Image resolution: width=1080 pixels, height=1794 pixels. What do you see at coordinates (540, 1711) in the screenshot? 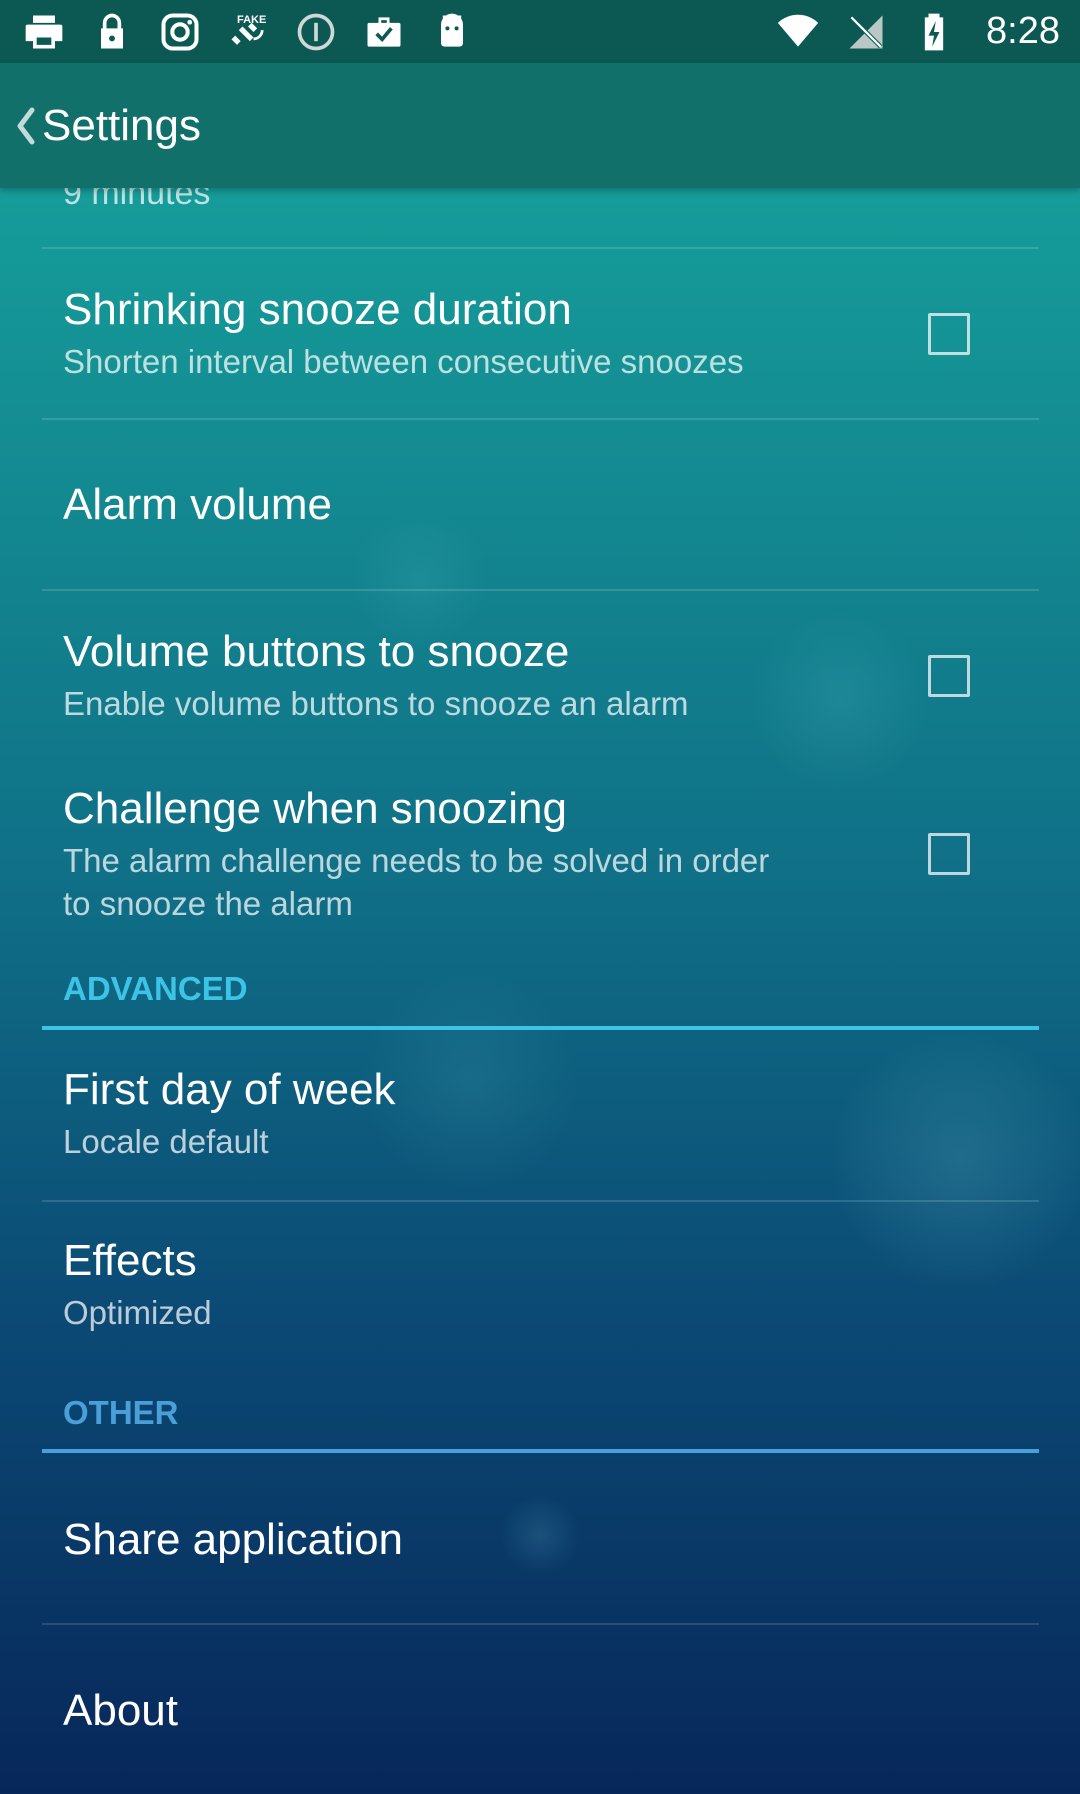
I see `about-pref: About` at bounding box center [540, 1711].